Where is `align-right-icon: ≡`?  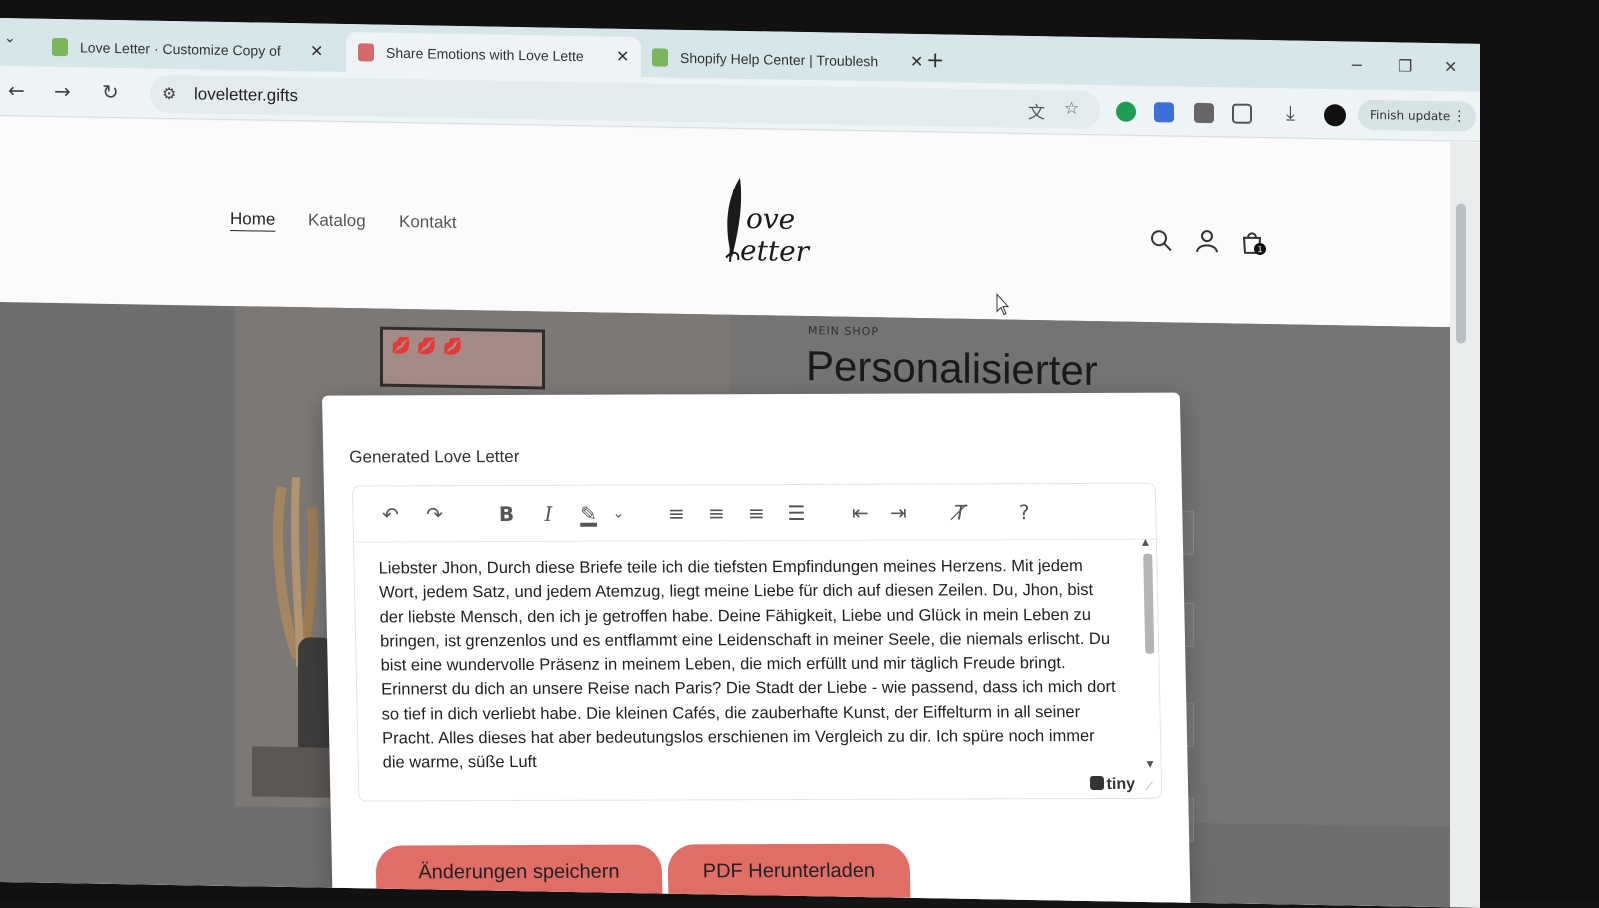
align-right-icon: ≡ is located at coordinates (756, 513).